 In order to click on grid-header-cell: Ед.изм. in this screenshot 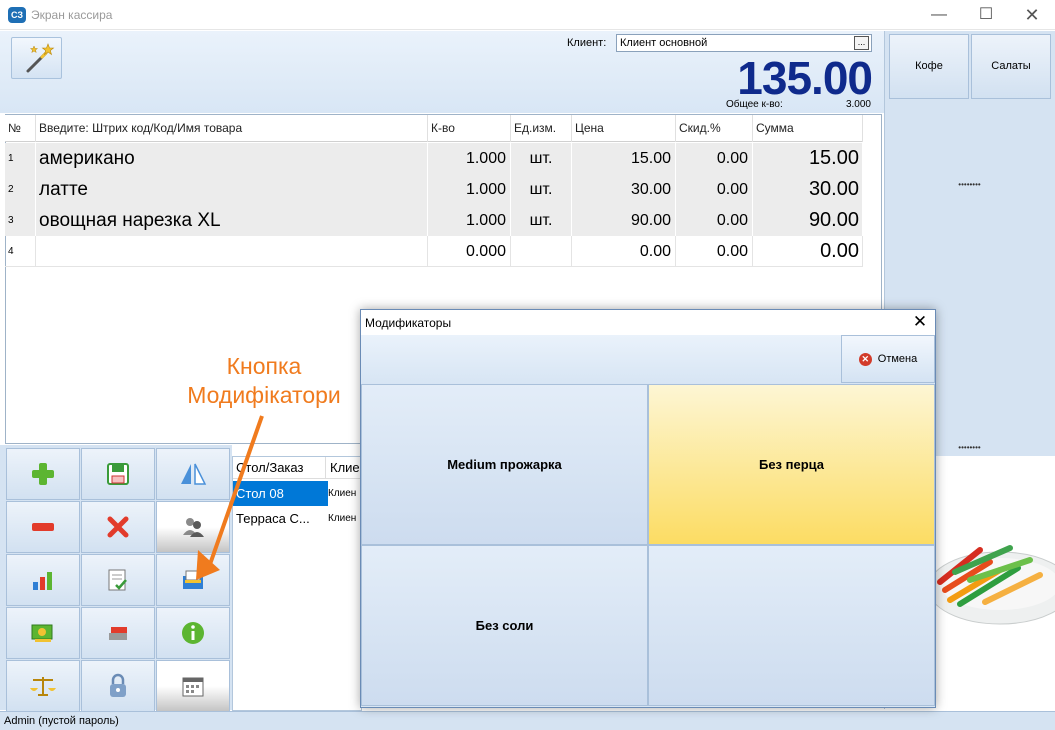, I will do `click(541, 128)`.